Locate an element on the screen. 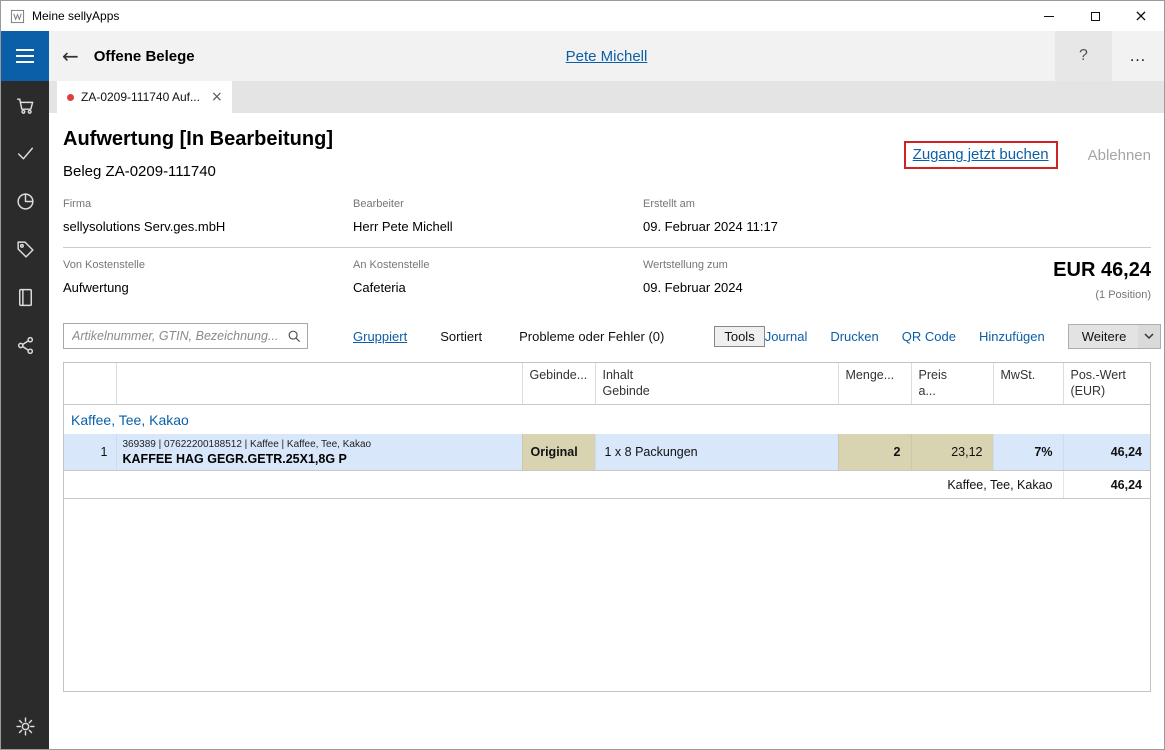 This screenshot has height=750, width=1165. pie-chart-icon is located at coordinates (25, 201).